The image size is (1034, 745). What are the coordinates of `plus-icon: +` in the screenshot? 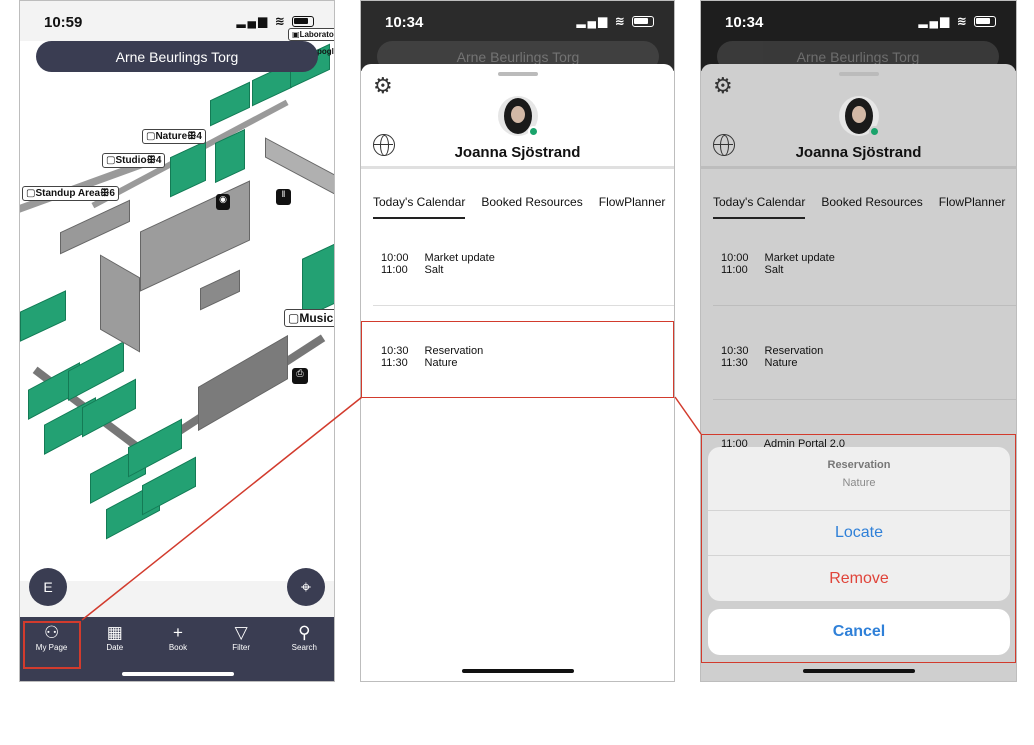 It's located at (178, 632).